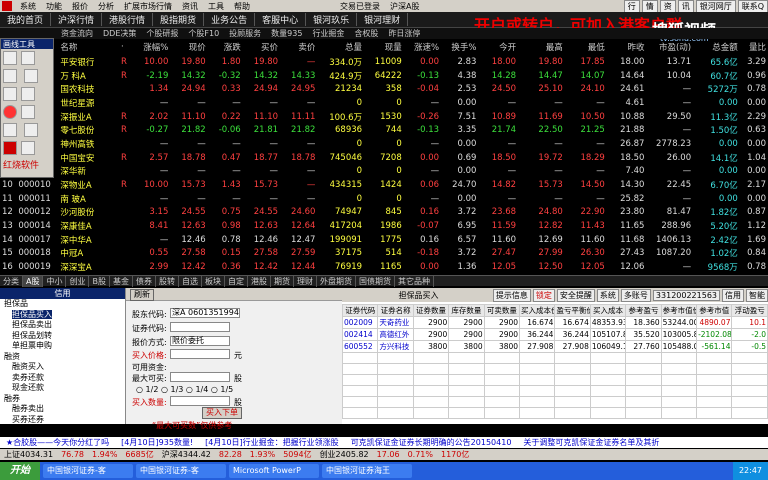 This screenshot has height=480, width=768. What do you see at coordinates (511, 295) in the screenshot?
I see `hint-button: 提示信息` at bounding box center [511, 295].